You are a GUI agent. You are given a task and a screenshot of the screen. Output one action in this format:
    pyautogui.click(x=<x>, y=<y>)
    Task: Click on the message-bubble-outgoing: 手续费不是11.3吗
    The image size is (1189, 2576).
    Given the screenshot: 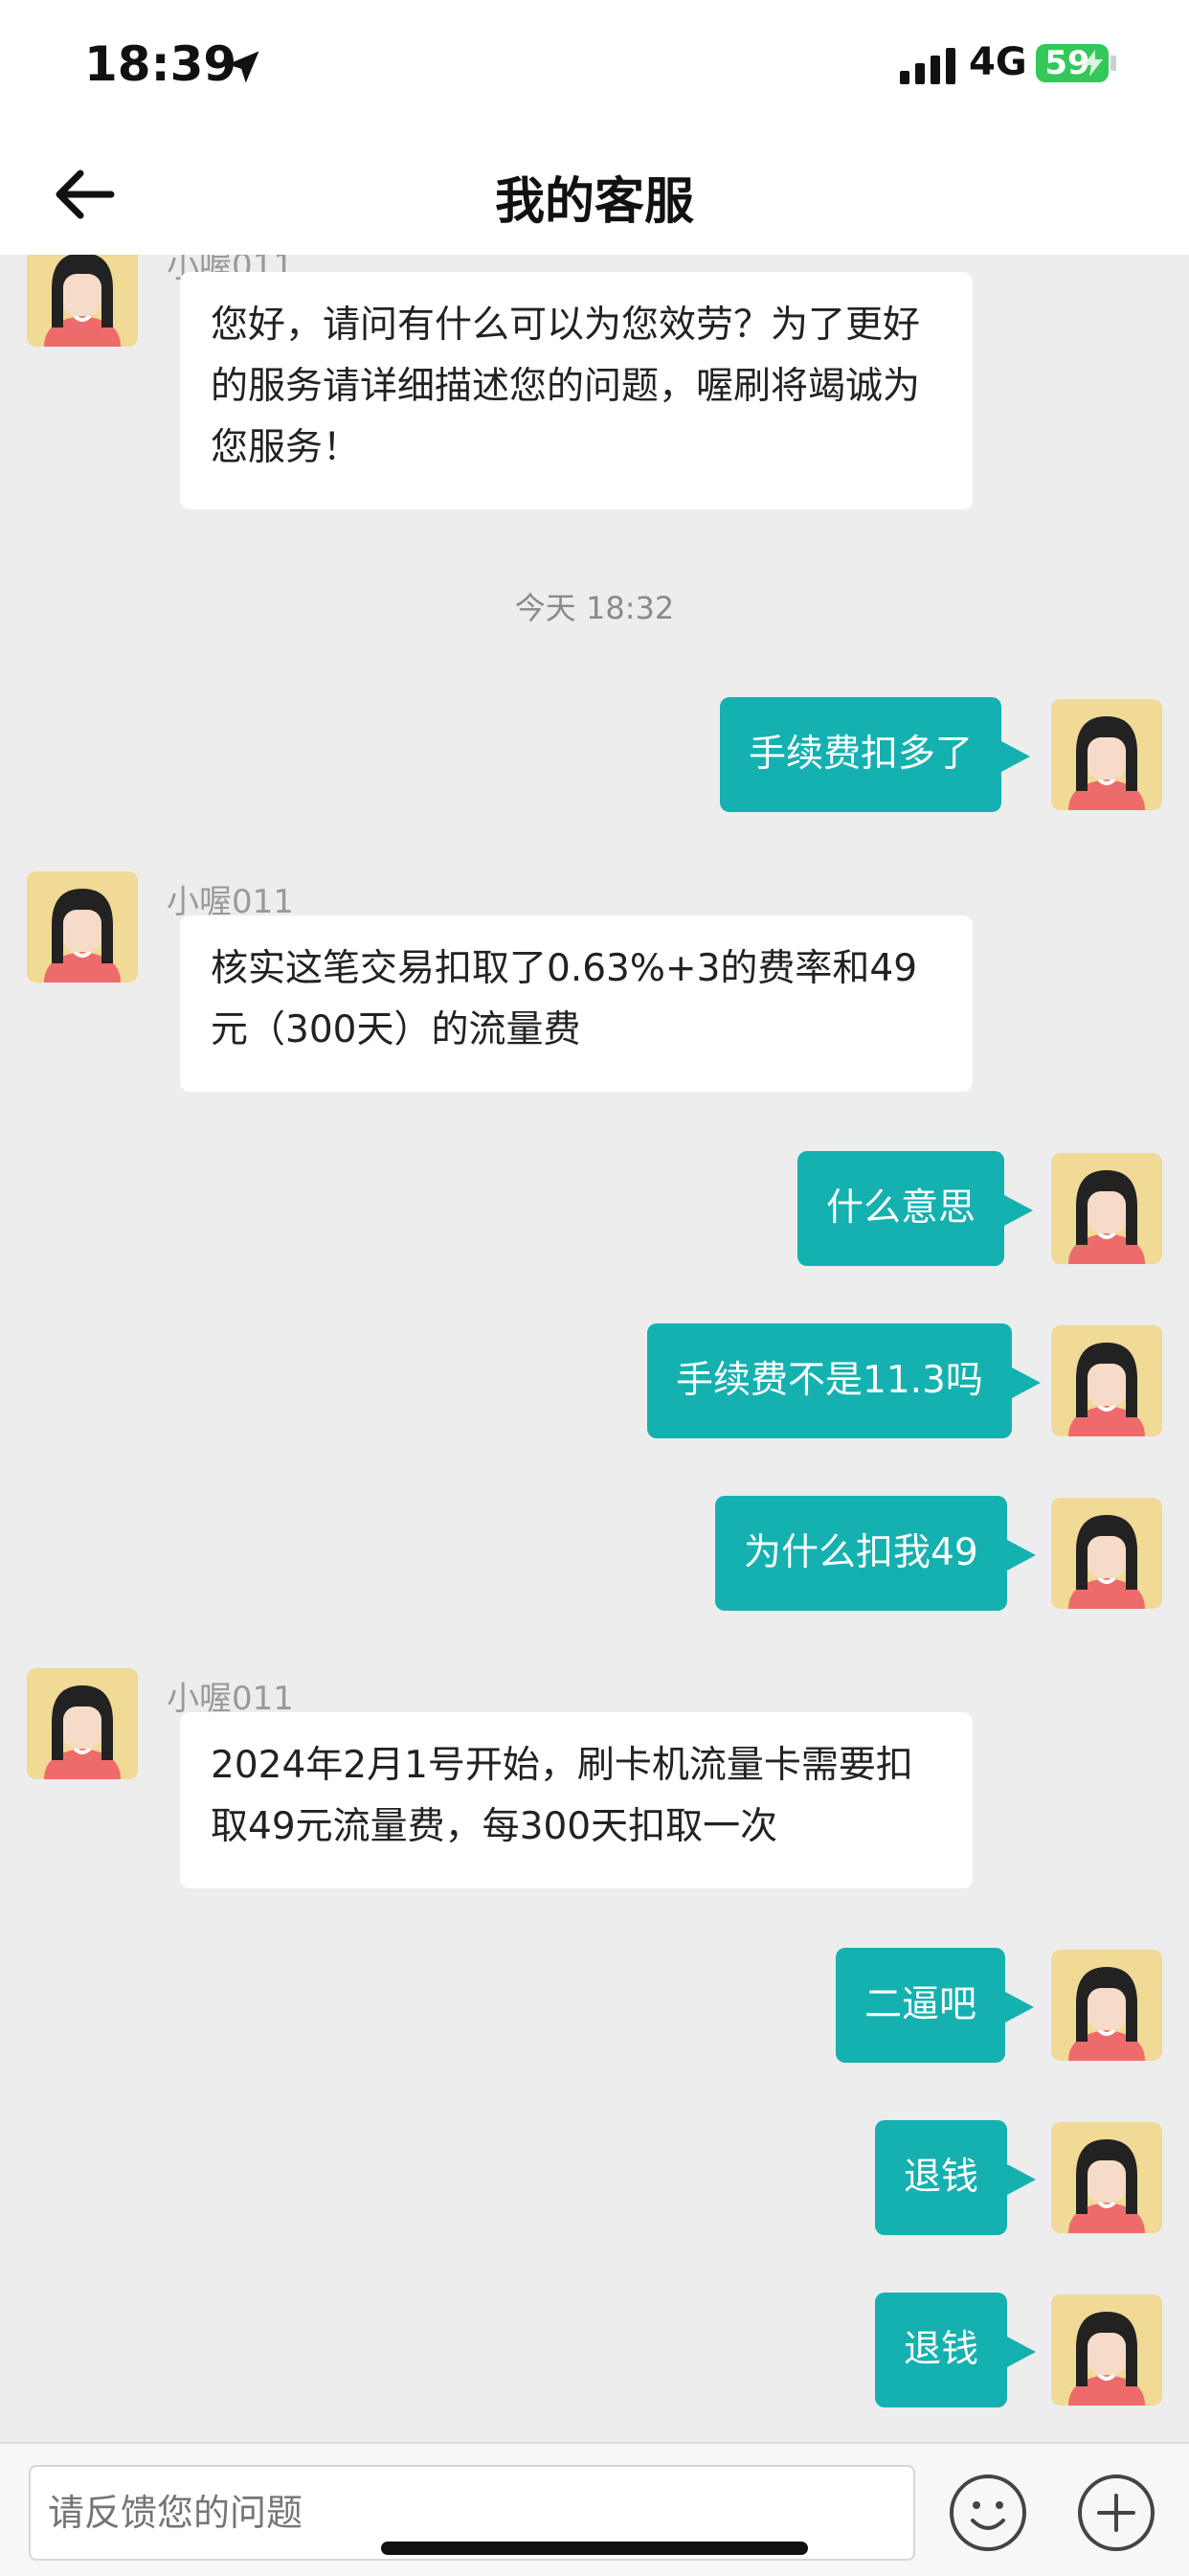 What is the action you would take?
    pyautogui.click(x=844, y=1380)
    